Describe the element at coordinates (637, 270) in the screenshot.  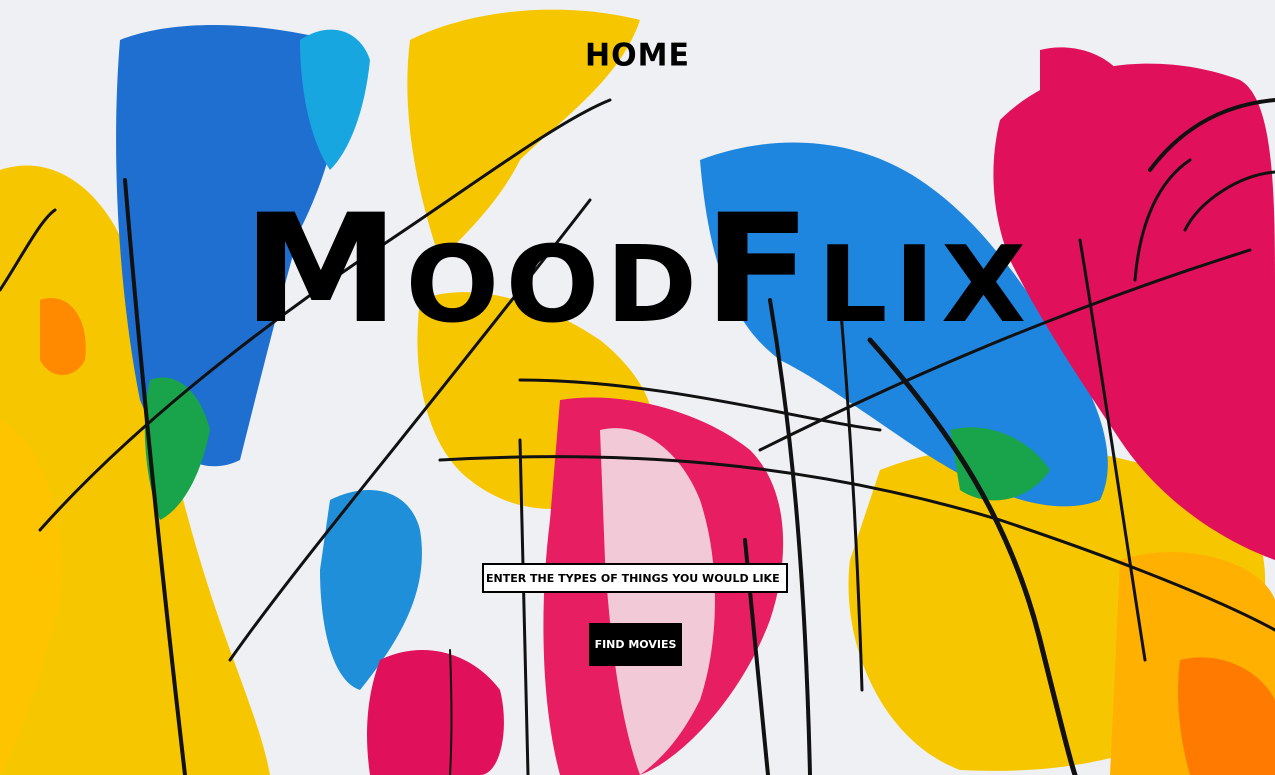
I see `site-title: MoodFlix` at that location.